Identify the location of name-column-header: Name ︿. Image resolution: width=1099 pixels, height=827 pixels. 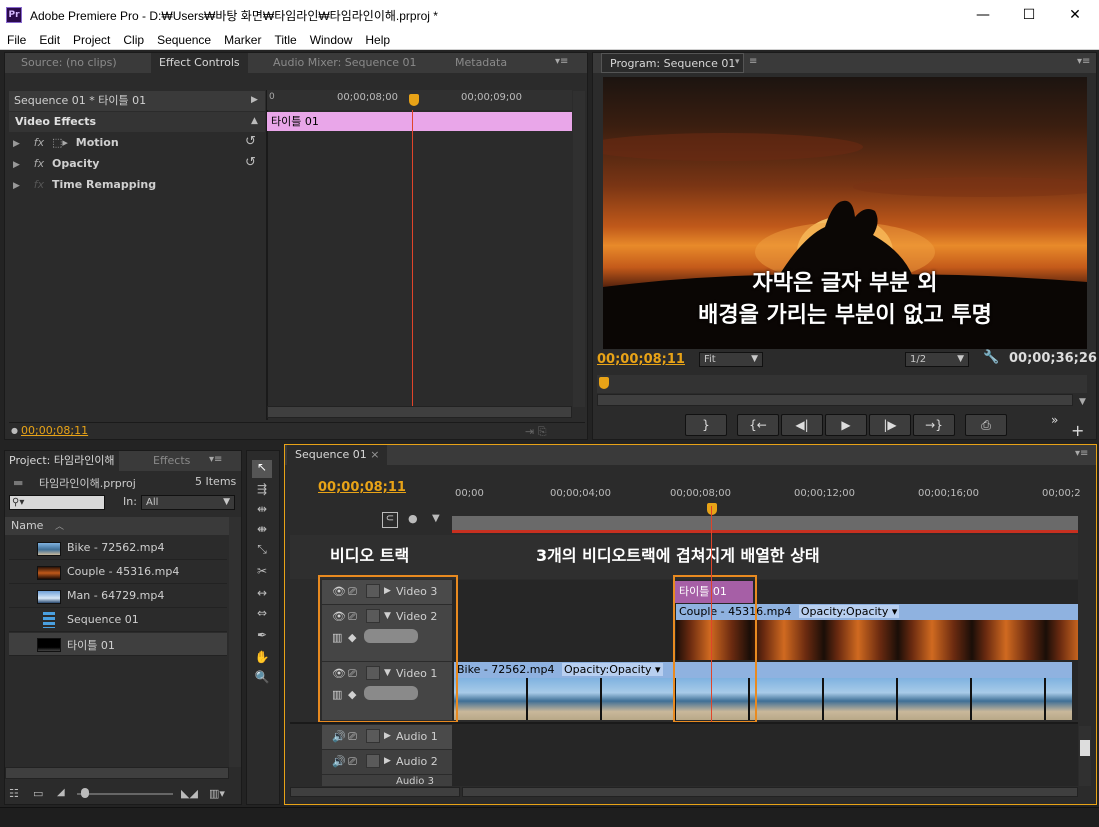
(117, 526).